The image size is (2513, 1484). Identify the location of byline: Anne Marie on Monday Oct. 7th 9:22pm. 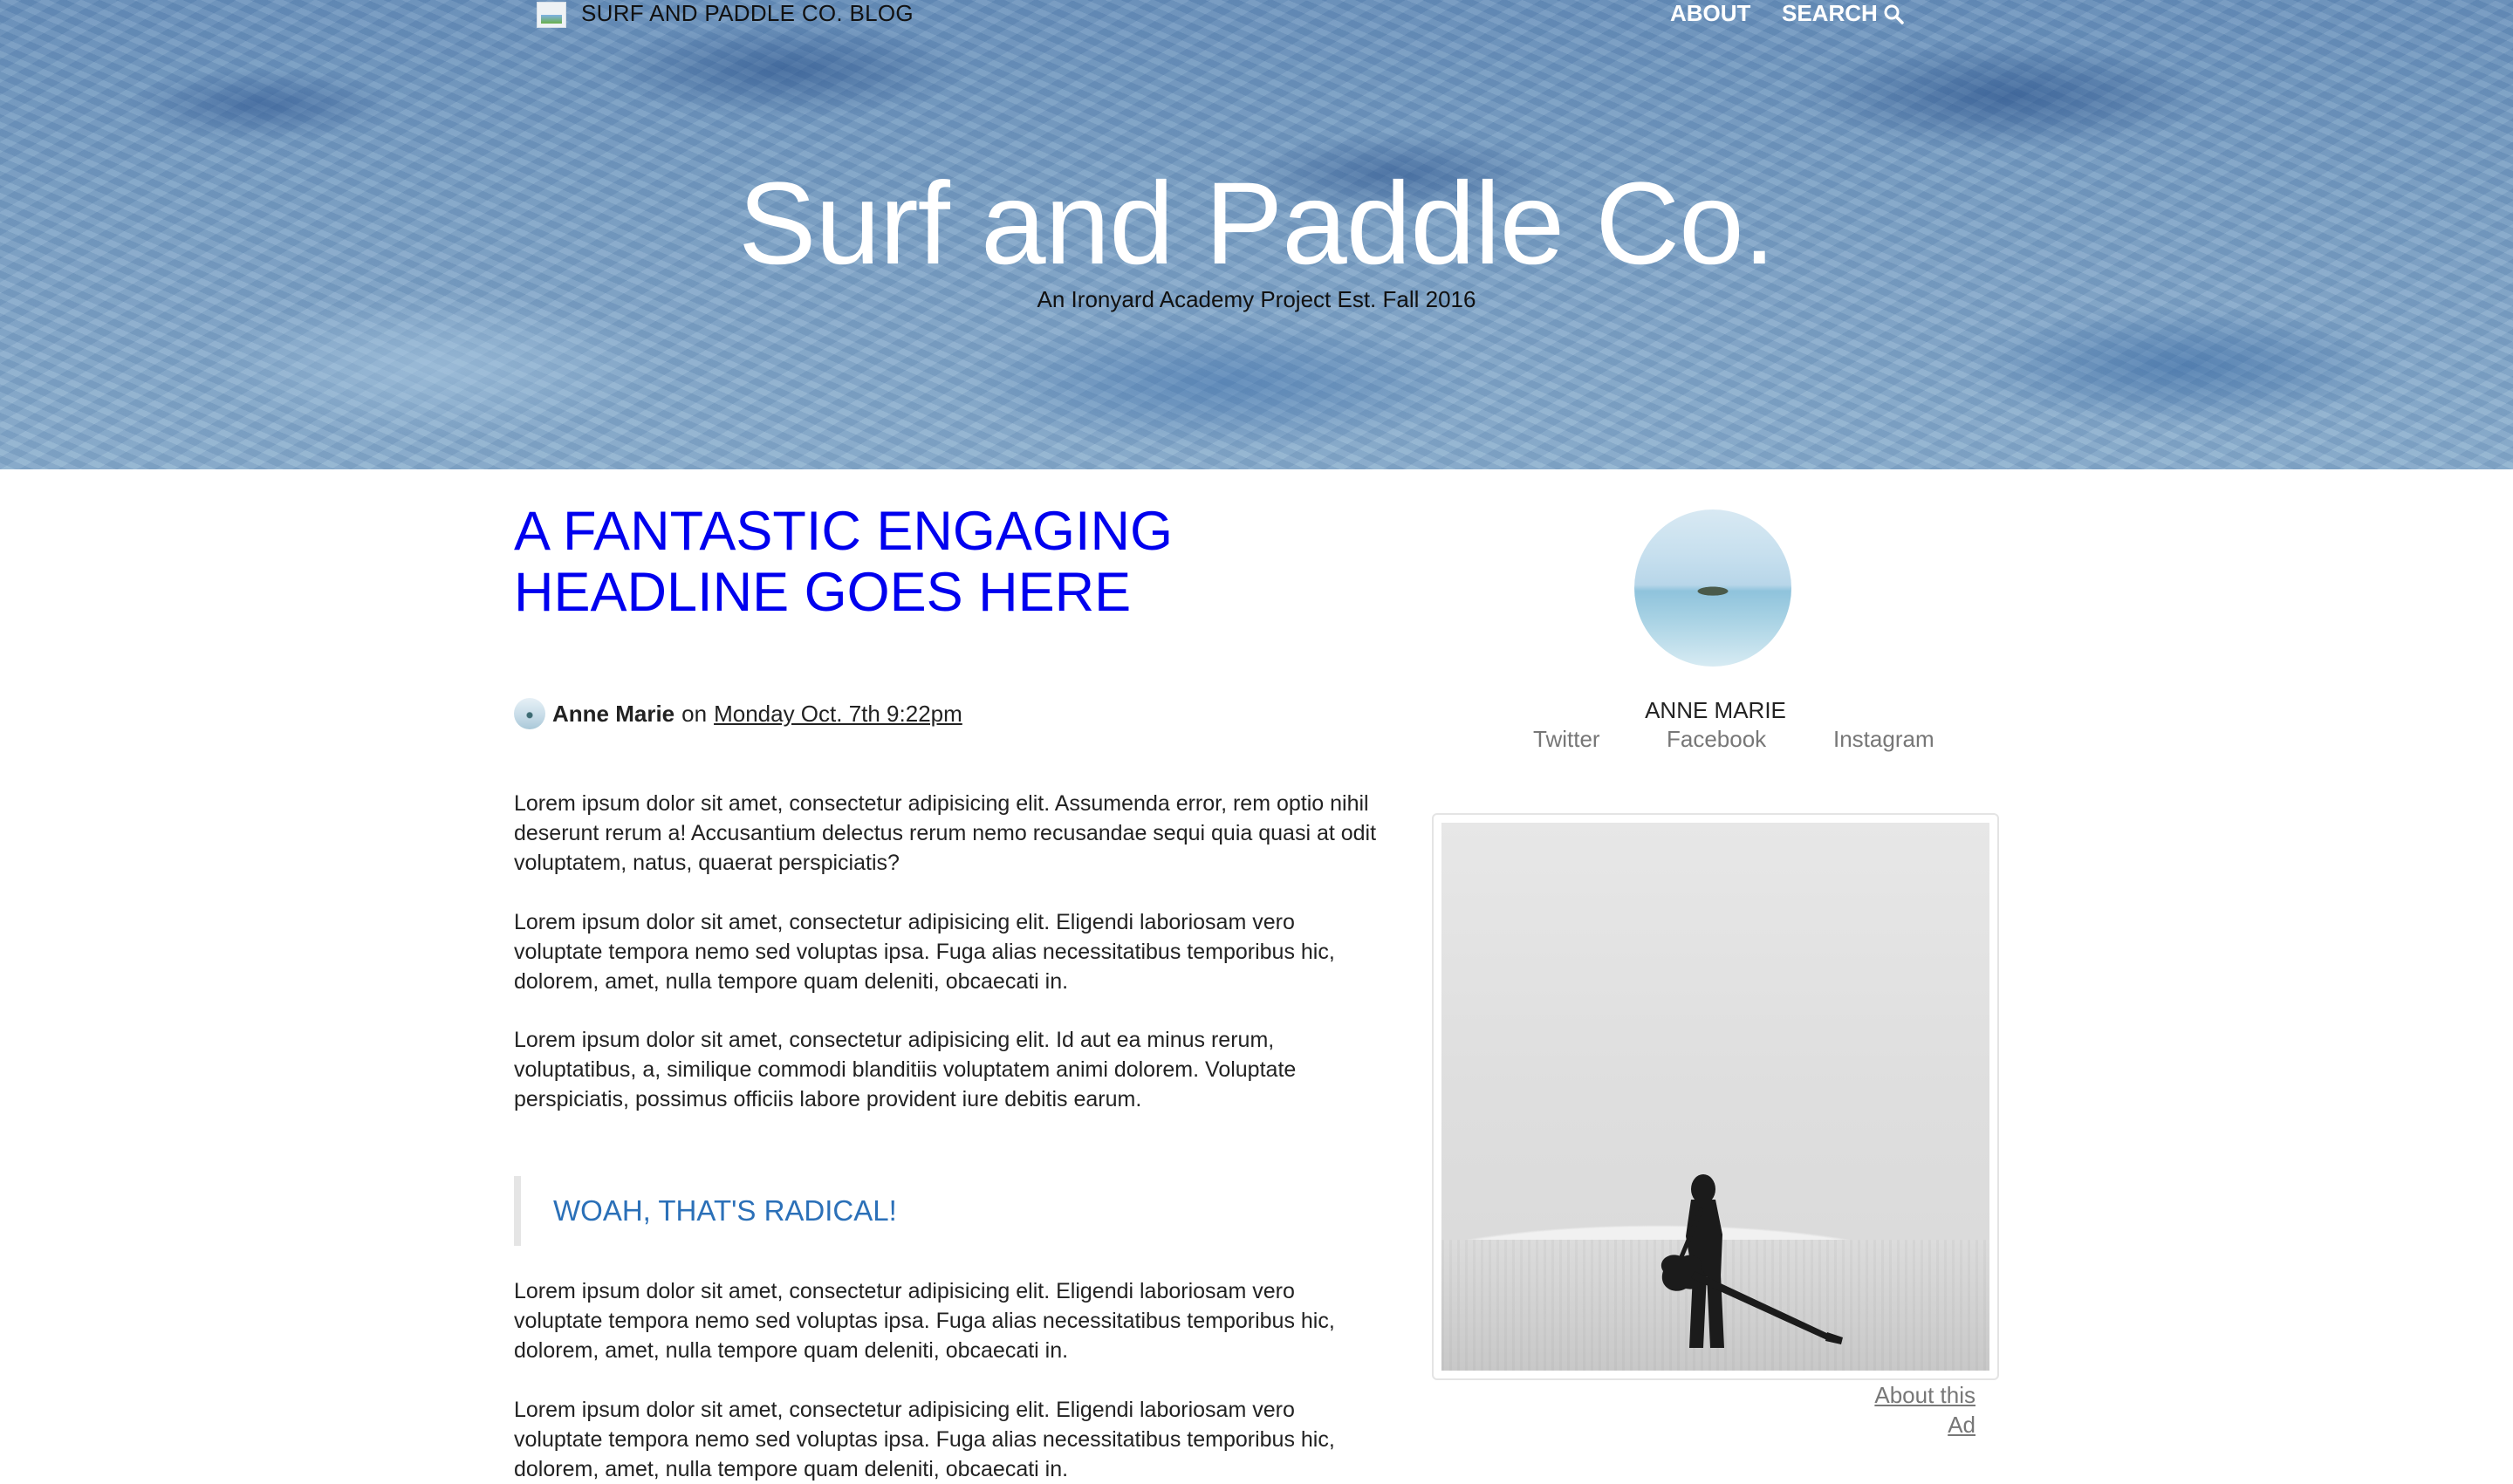
(738, 713).